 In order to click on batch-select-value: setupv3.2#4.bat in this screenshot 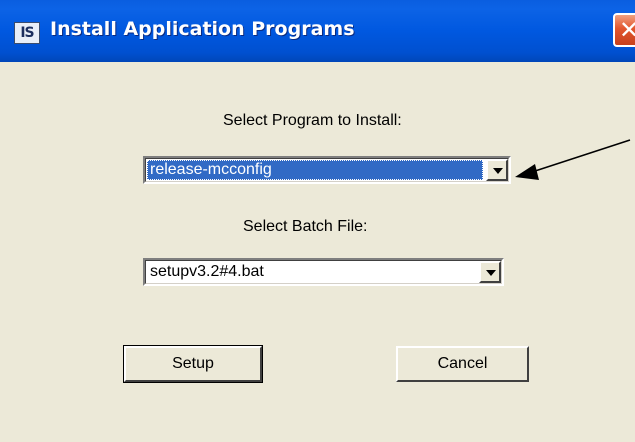, I will do `click(207, 271)`.